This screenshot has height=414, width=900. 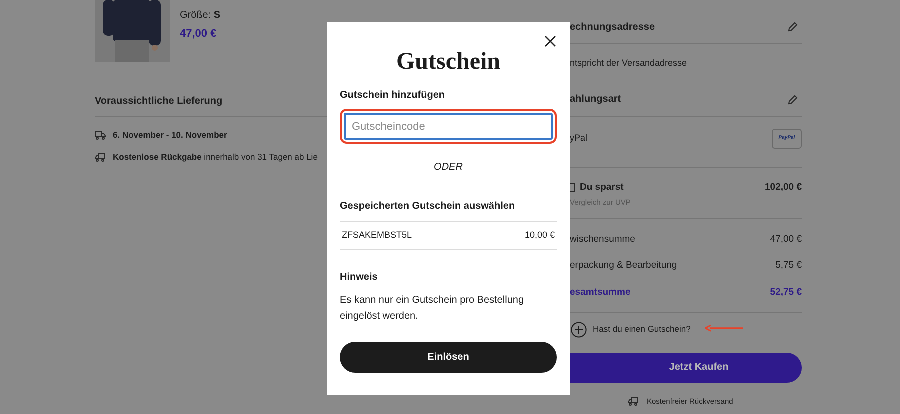 I want to click on payment-method: yPal, so click(x=579, y=138).